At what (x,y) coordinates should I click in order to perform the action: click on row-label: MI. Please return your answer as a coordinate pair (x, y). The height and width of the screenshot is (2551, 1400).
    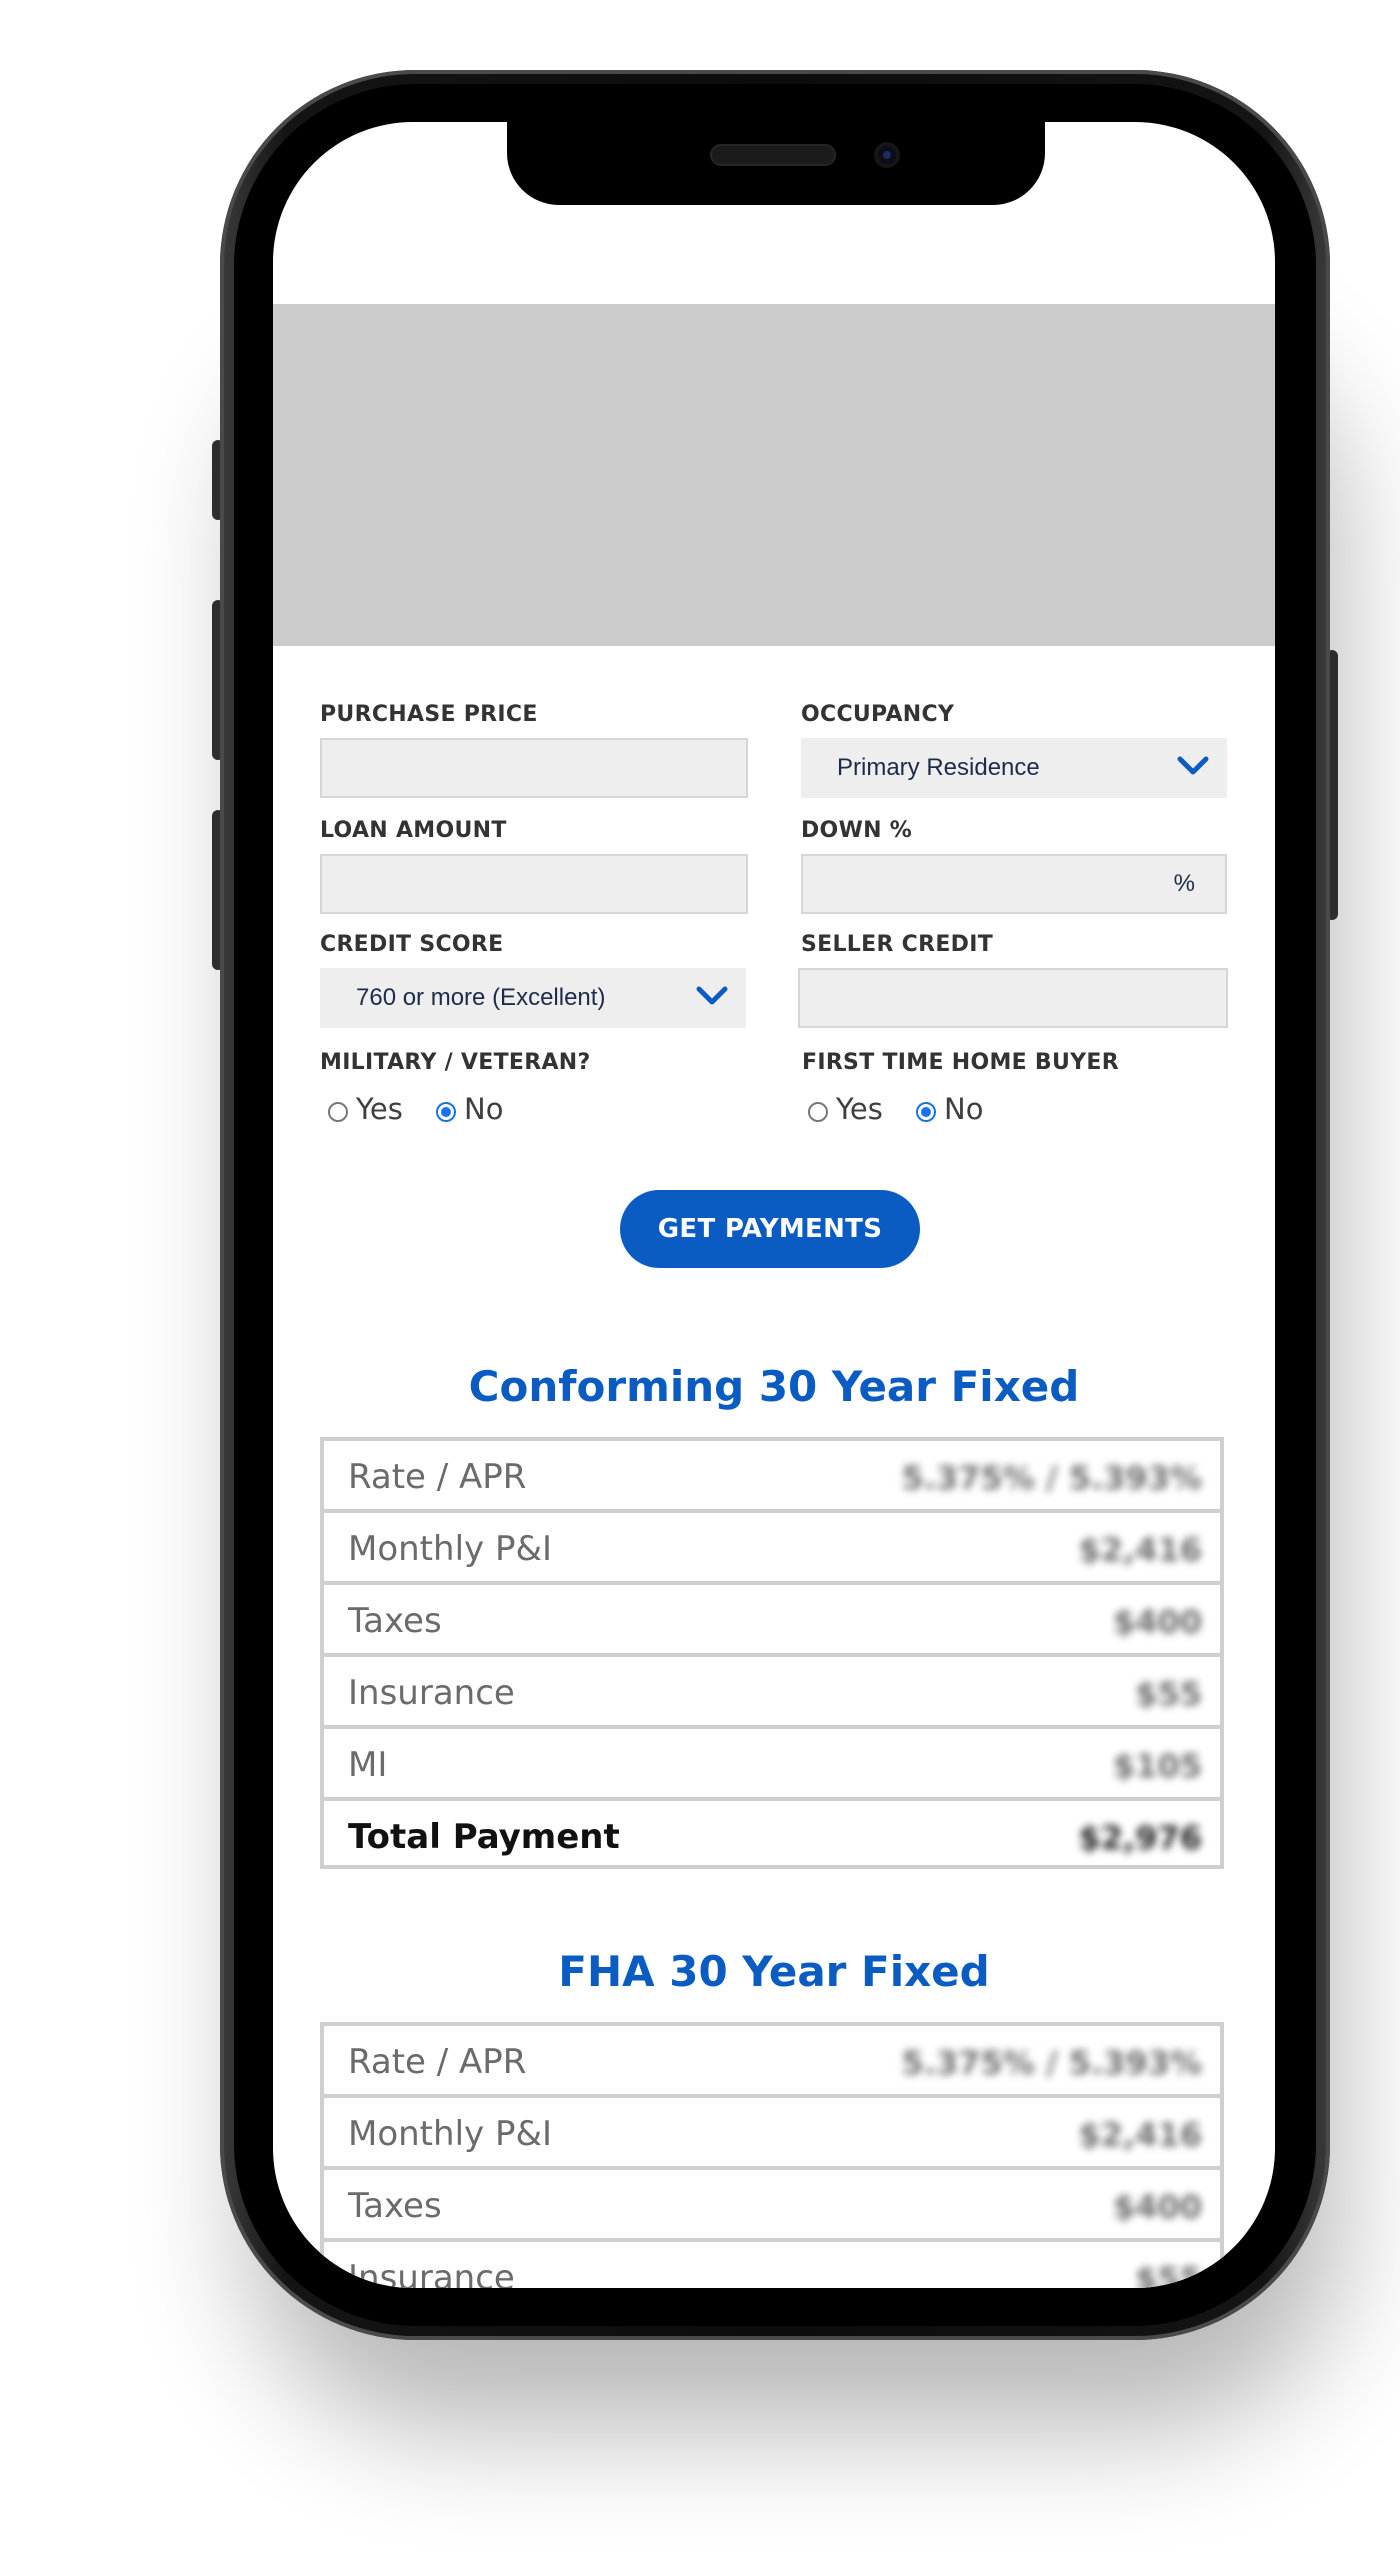
    Looking at the image, I should click on (368, 1765).